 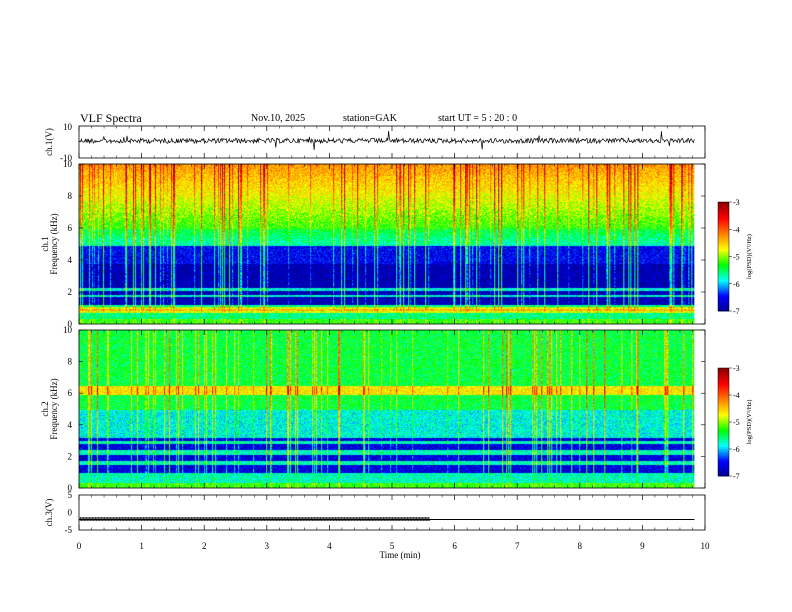 What do you see at coordinates (70, 456) in the screenshot?
I see `ch2-spec-ytick-label: 2` at bounding box center [70, 456].